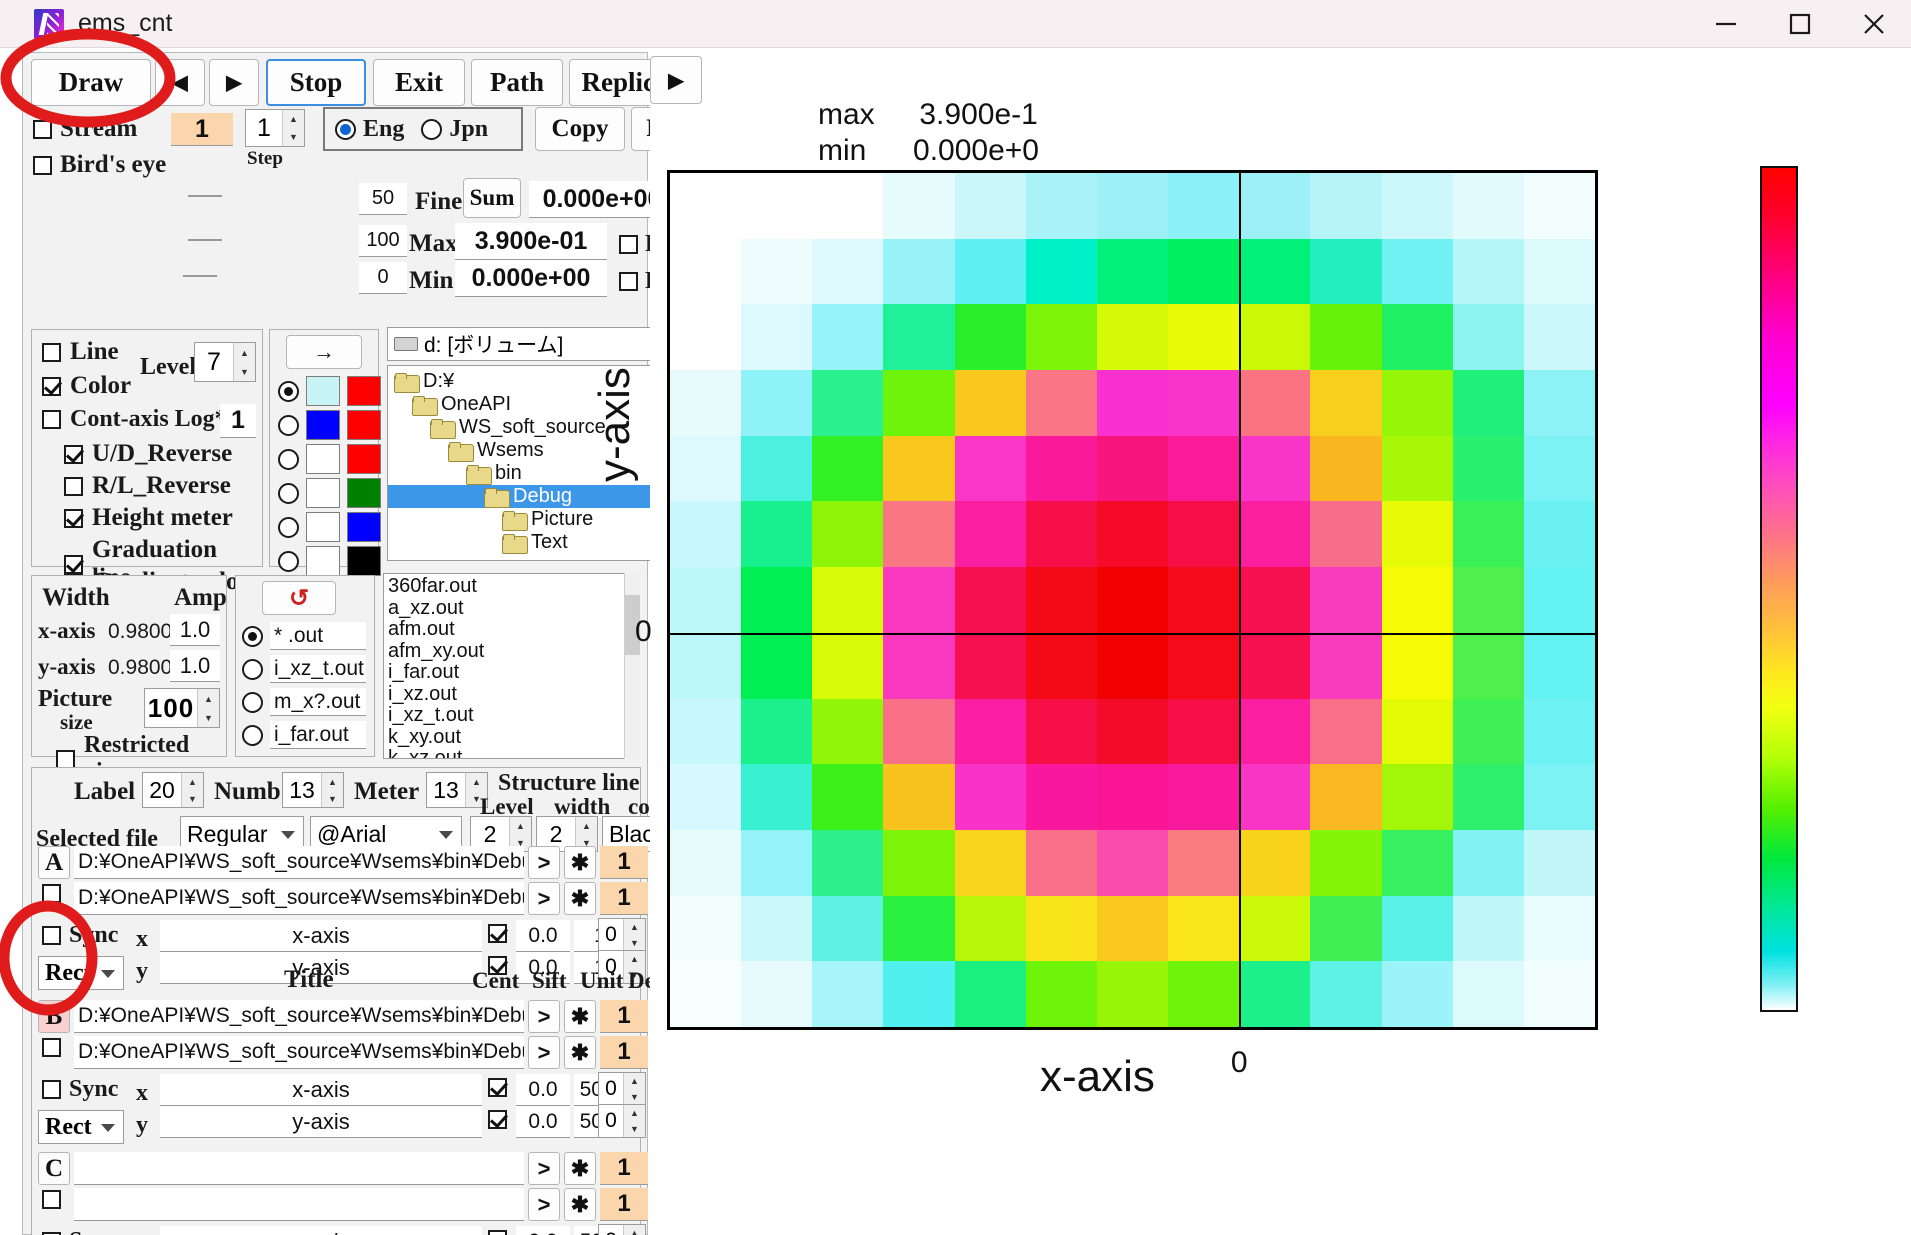  What do you see at coordinates (304, 735) in the screenshot?
I see `filter-option-row: i_far.out` at bounding box center [304, 735].